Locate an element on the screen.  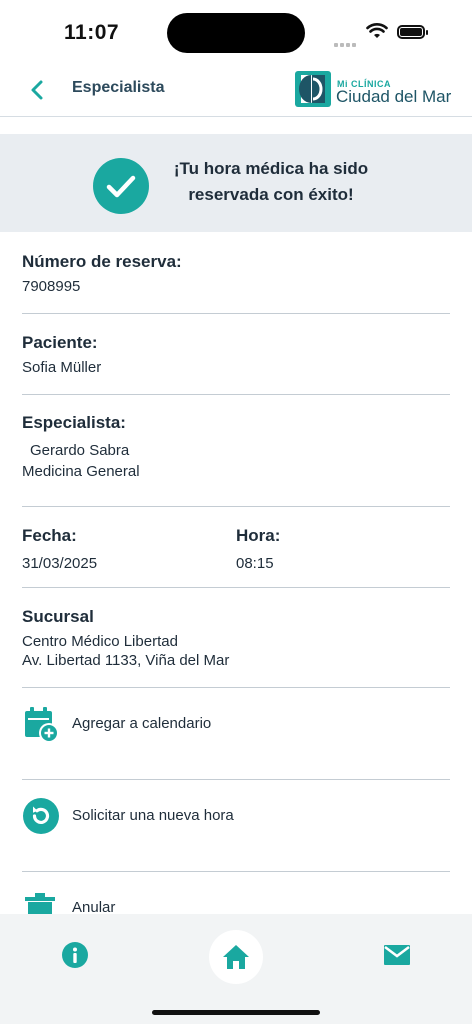
page-title: Especialista is located at coordinates (118, 87).